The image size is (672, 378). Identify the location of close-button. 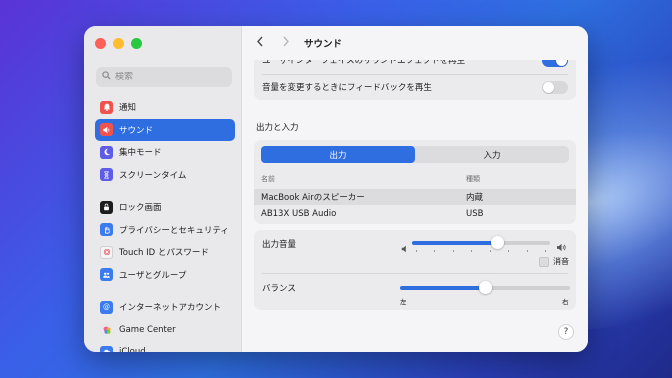
(100, 43).